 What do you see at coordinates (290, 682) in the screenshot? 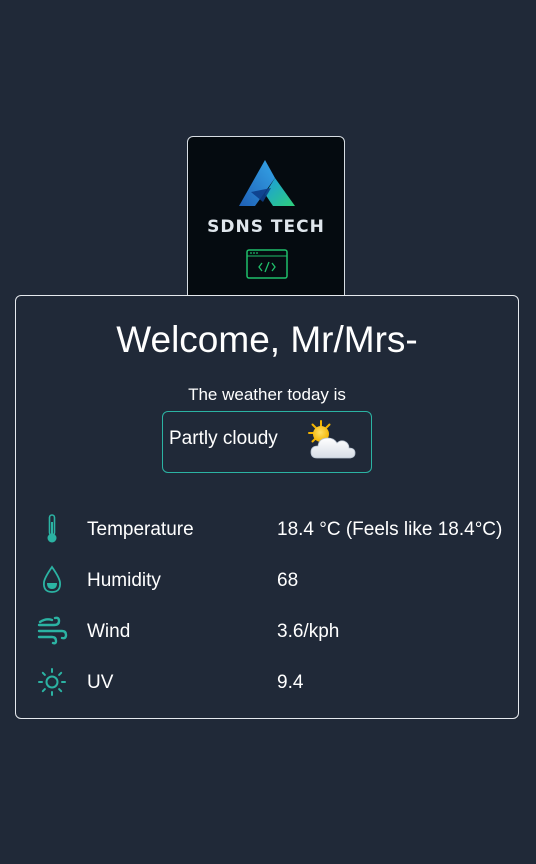
I see `stat-value: 9.4` at bounding box center [290, 682].